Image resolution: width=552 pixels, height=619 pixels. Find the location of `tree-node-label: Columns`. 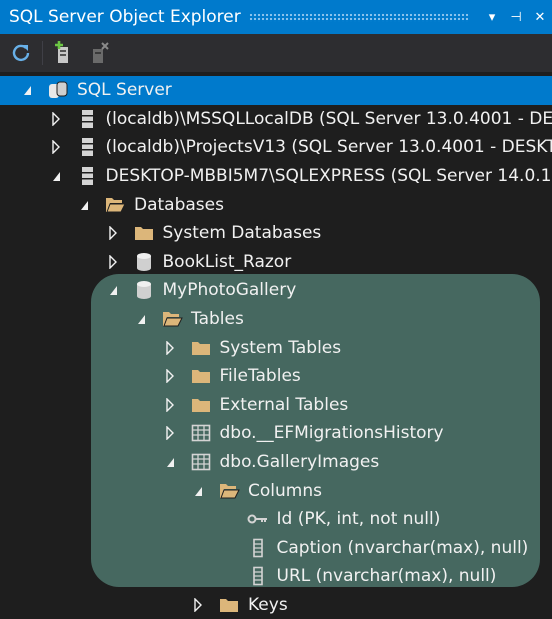

tree-node-label: Columns is located at coordinates (285, 491).